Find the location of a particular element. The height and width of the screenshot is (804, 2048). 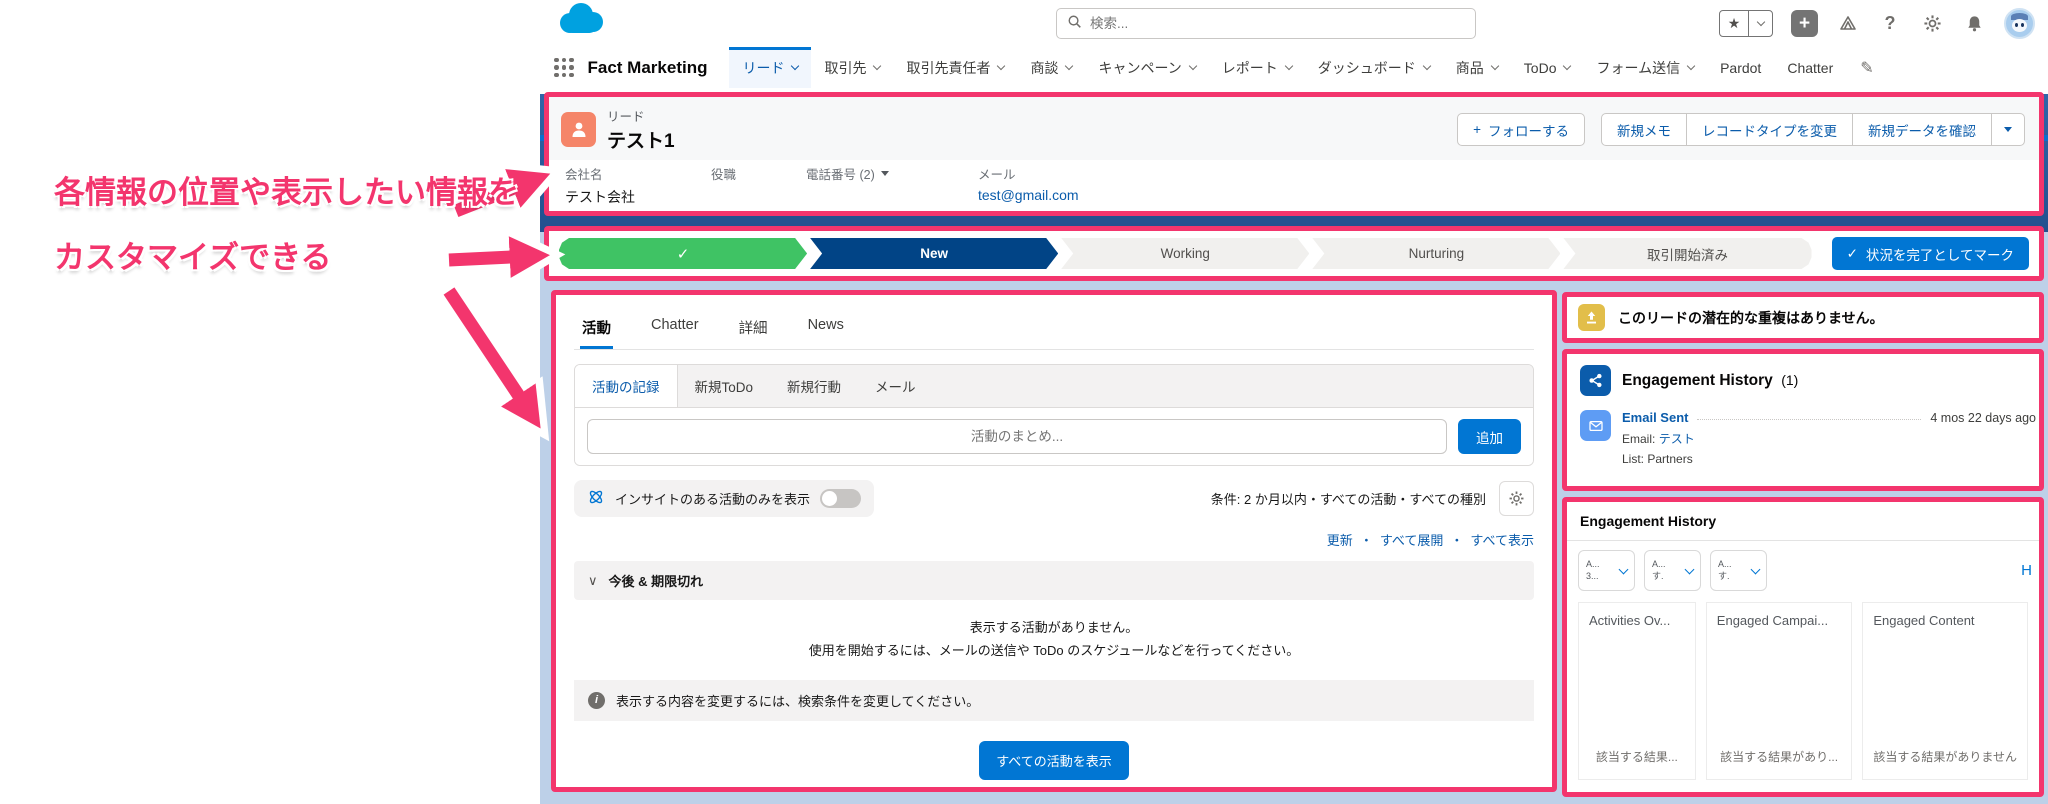

tab-activity: 活動 is located at coordinates (596, 328).